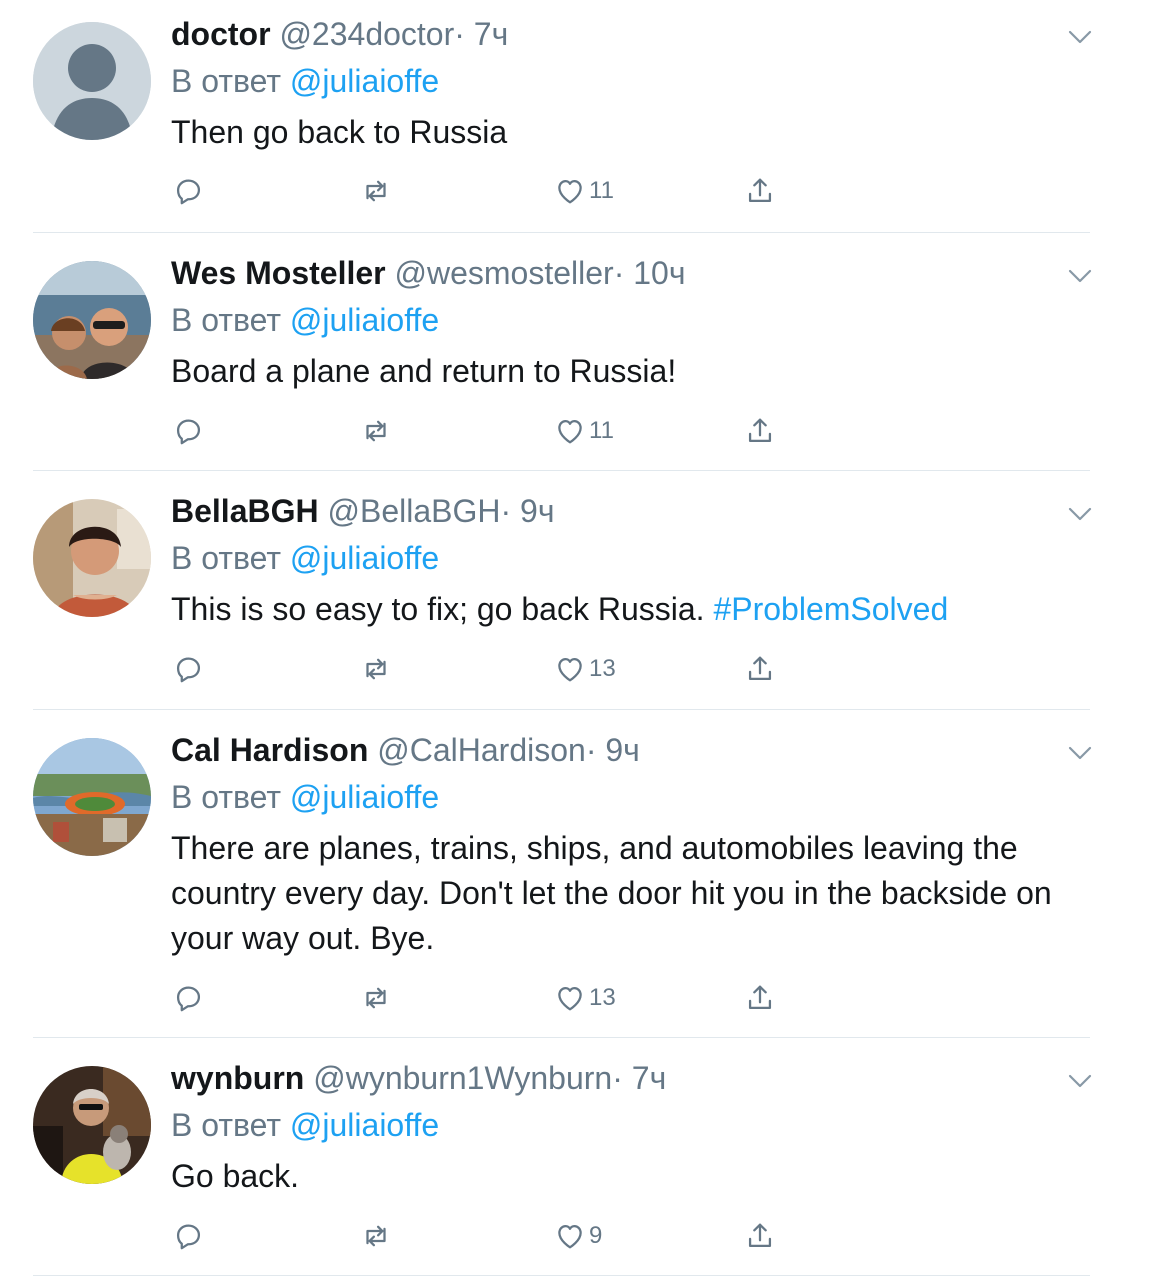  I want to click on hashtag: #ProblemSolved, so click(830, 609).